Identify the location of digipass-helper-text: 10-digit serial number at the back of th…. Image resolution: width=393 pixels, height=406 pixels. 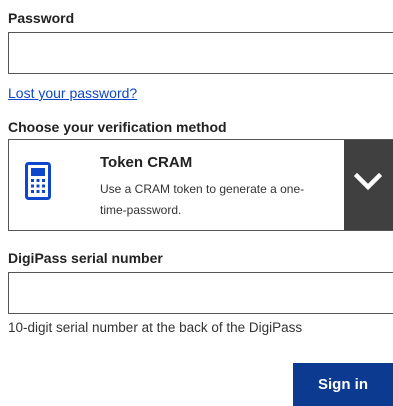
(155, 327).